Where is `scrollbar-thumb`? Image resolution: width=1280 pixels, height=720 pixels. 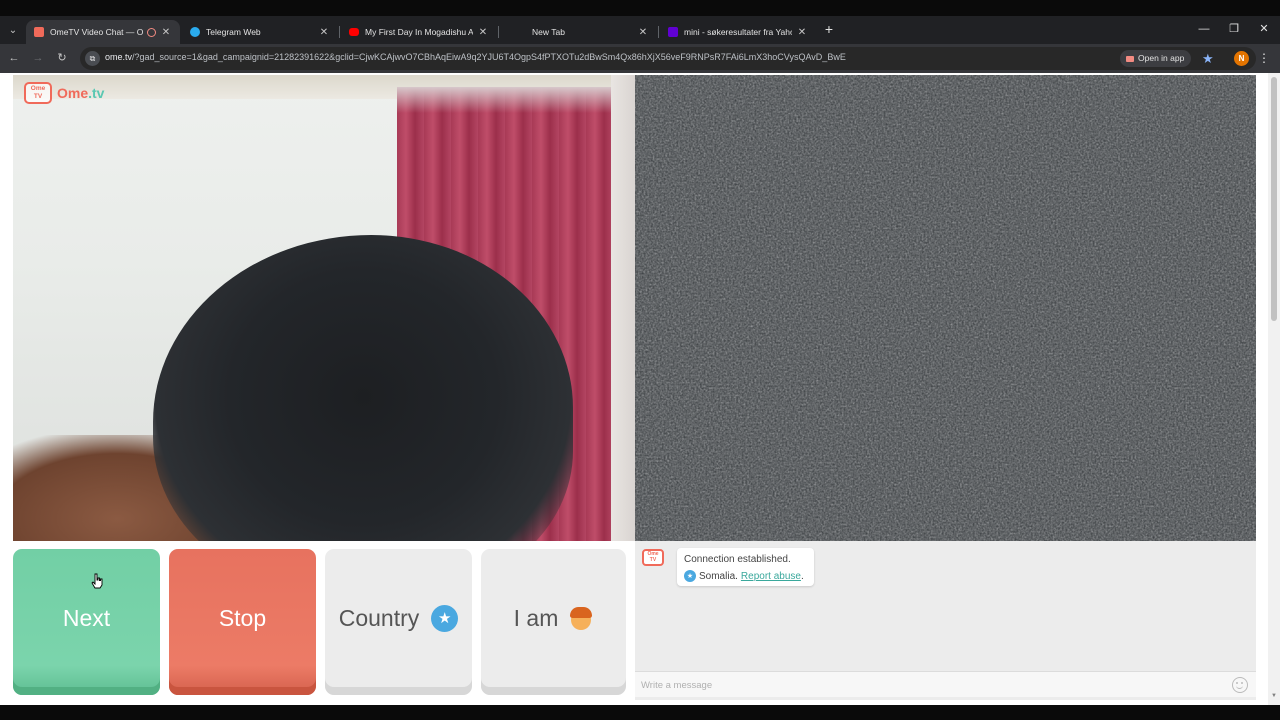
scrollbar-thumb is located at coordinates (1274, 199).